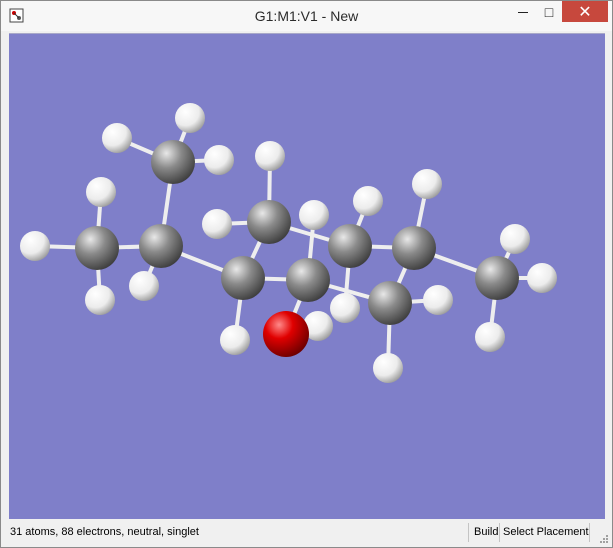 The height and width of the screenshot is (548, 613). Describe the element at coordinates (306, 16) in the screenshot. I see `title-bar: G1:M1:V1 - New — □ ✕` at that location.